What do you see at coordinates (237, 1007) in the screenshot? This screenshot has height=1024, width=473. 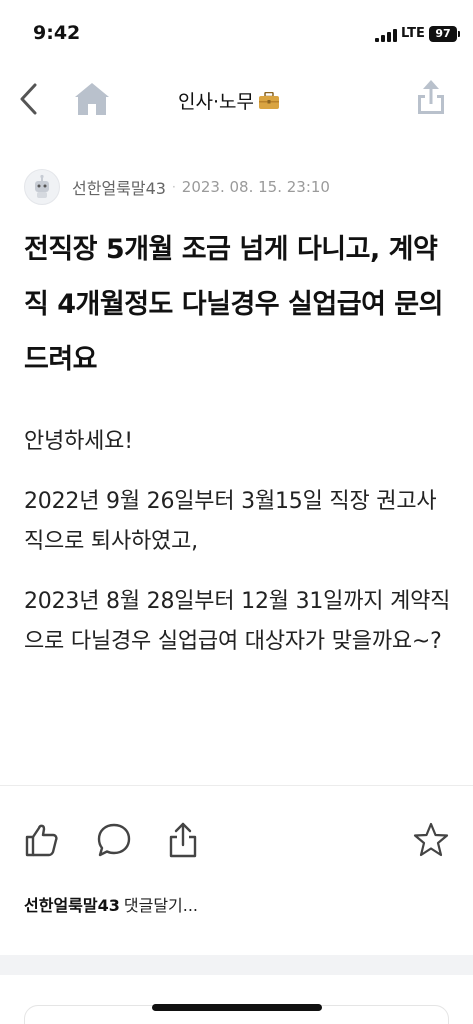 I see `home-indicator` at bounding box center [237, 1007].